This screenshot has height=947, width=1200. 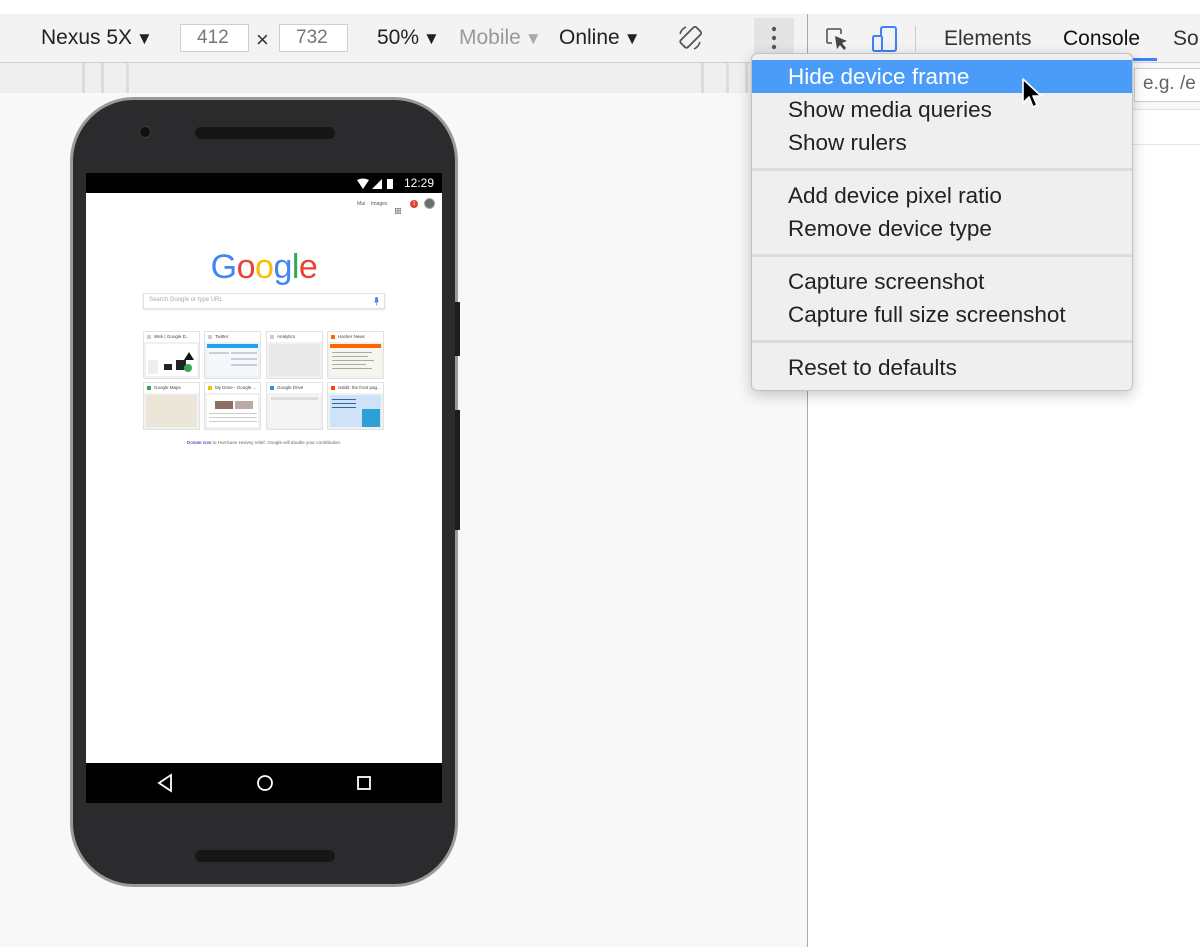 I want to click on more-options-button, so click(x=774, y=38).